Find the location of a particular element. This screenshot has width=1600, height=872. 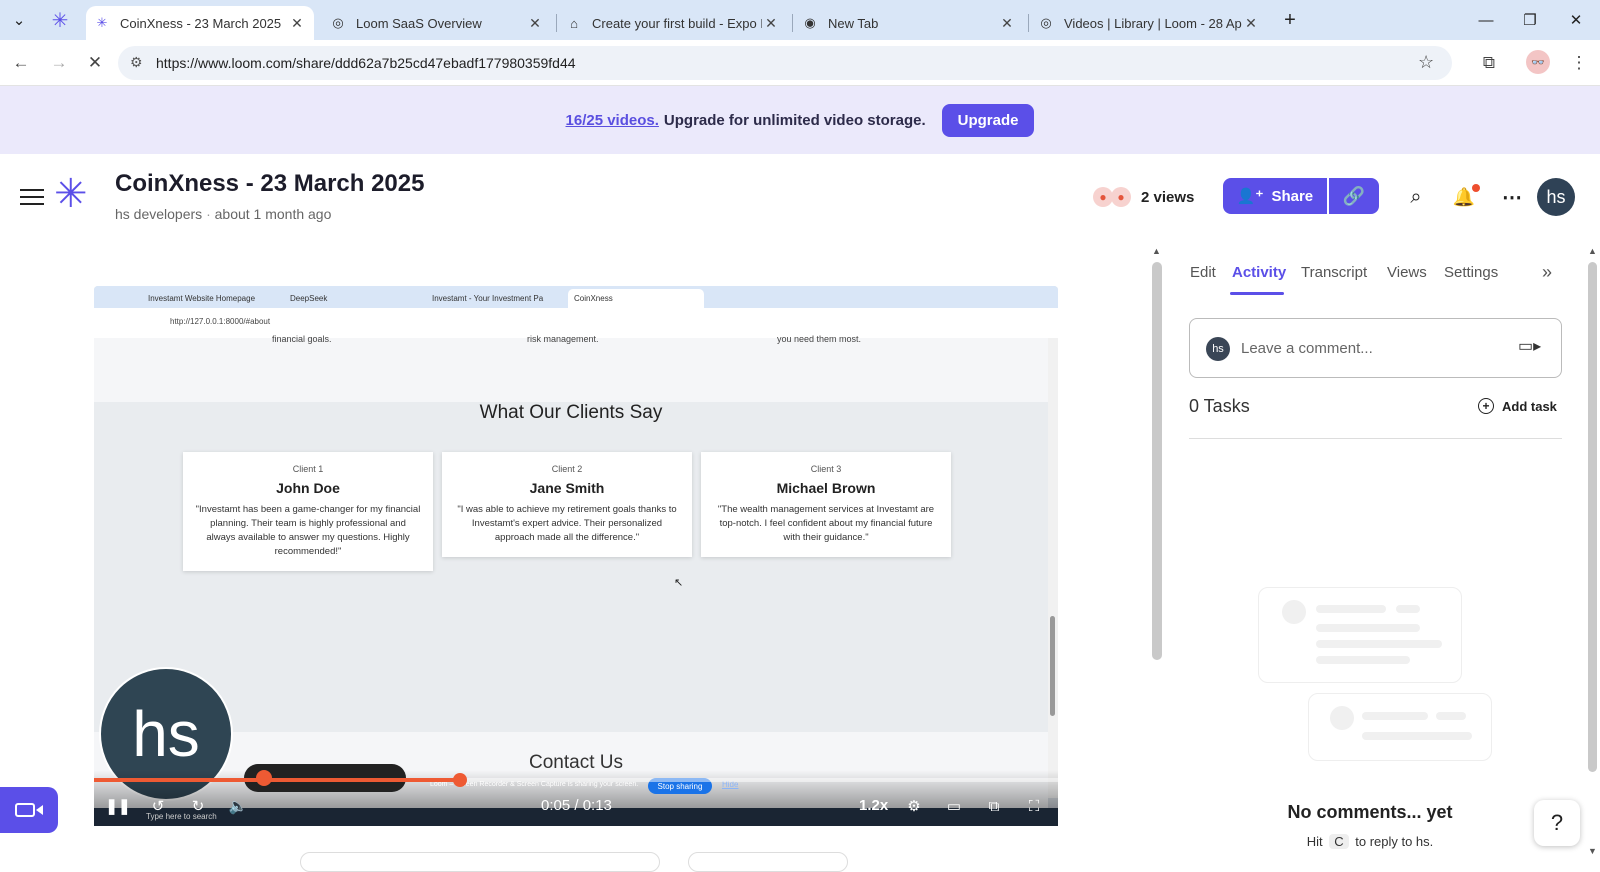

tab-transcript: Transcript is located at coordinates (1334, 272).